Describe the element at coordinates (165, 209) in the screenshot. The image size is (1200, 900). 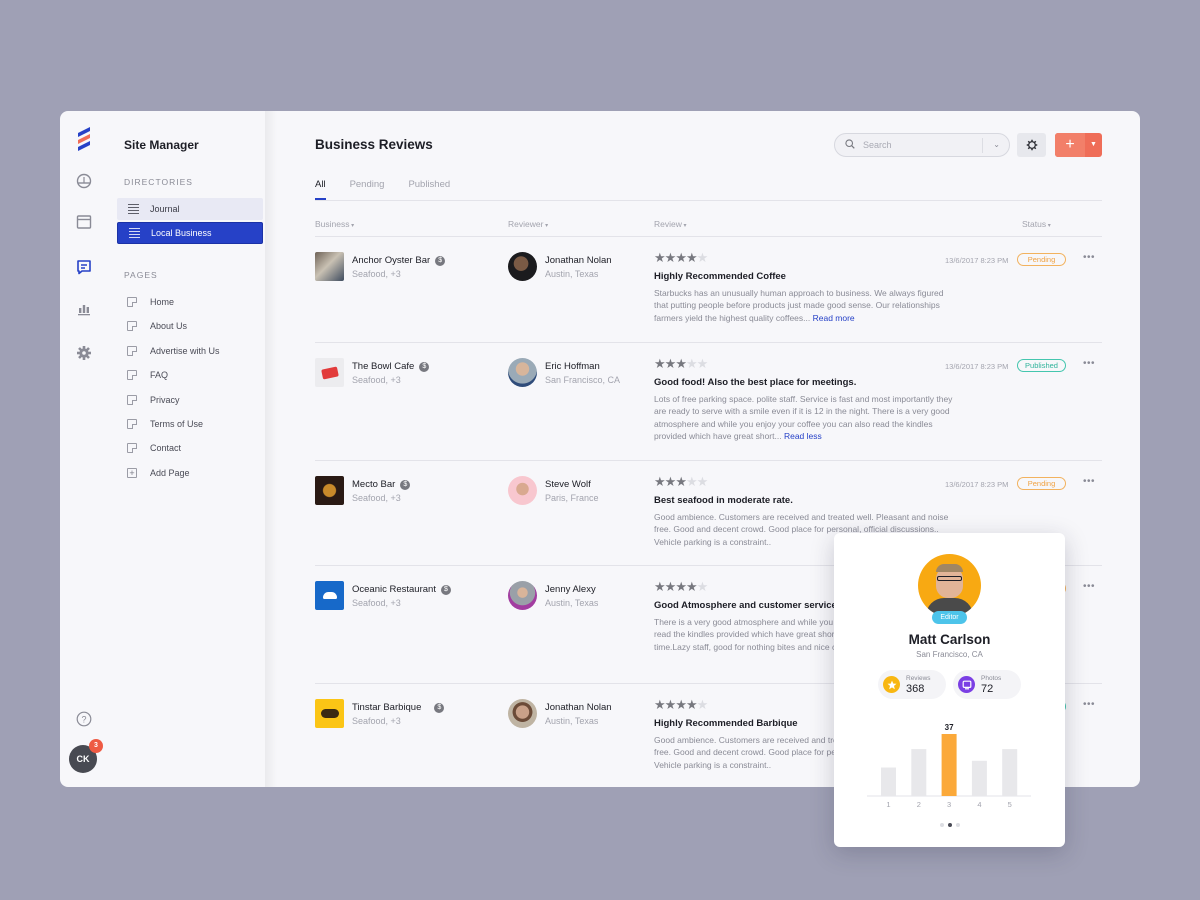
I see `sidebar-item-label: Journal` at that location.